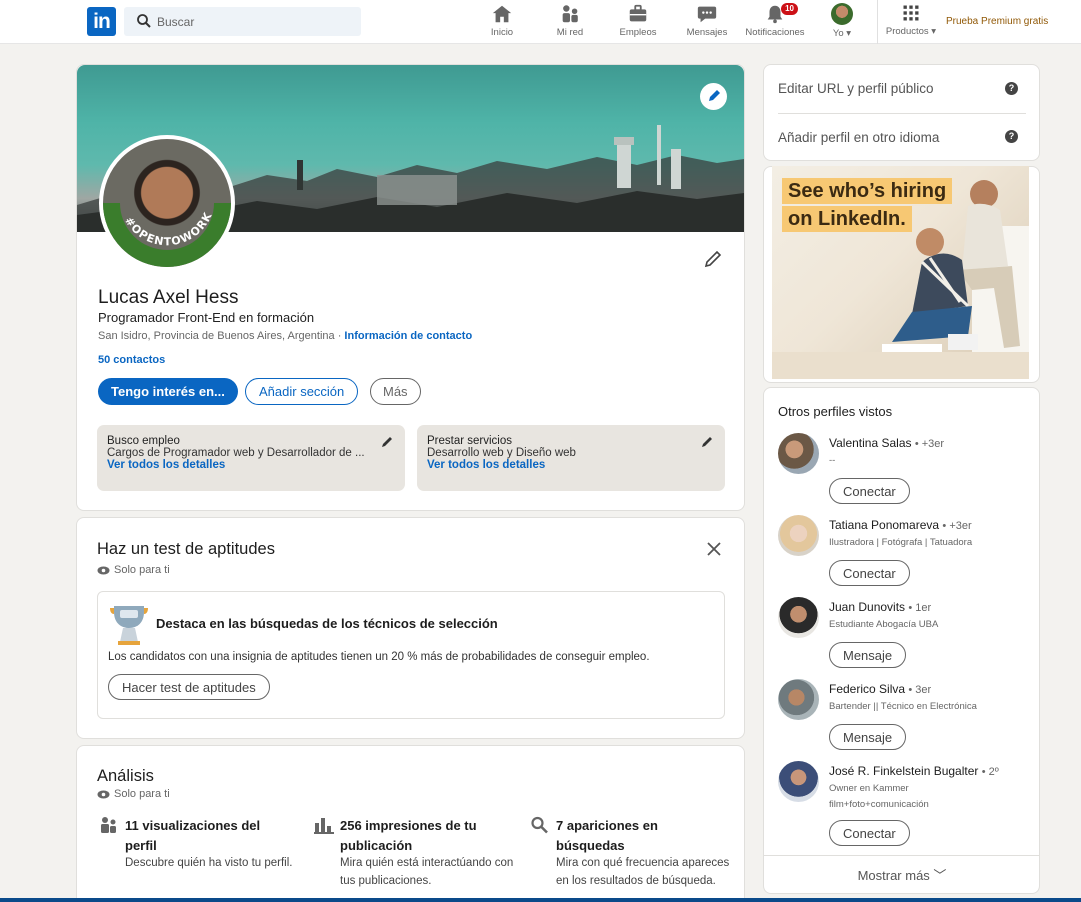 The width and height of the screenshot is (1081, 902). I want to click on stat-title: 256 impresiones de tu publicación, so click(408, 835).